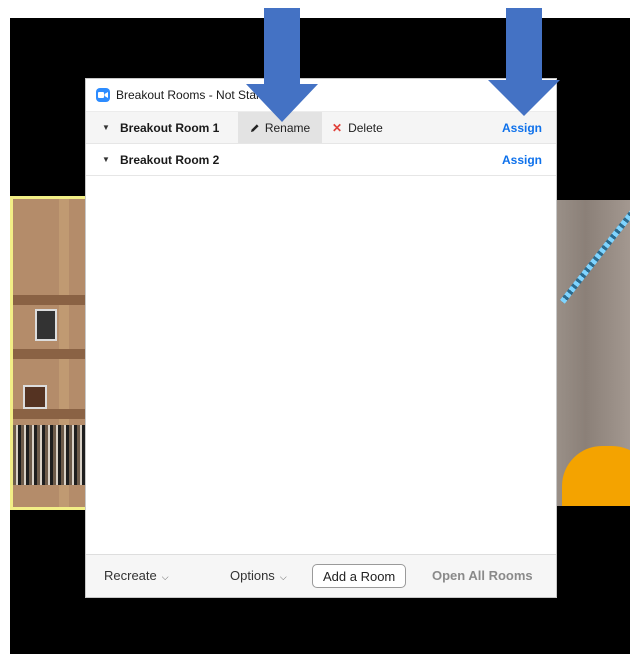 This screenshot has height=654, width=634. Describe the element at coordinates (287, 127) in the screenshot. I see `rename-label: Rename` at that location.